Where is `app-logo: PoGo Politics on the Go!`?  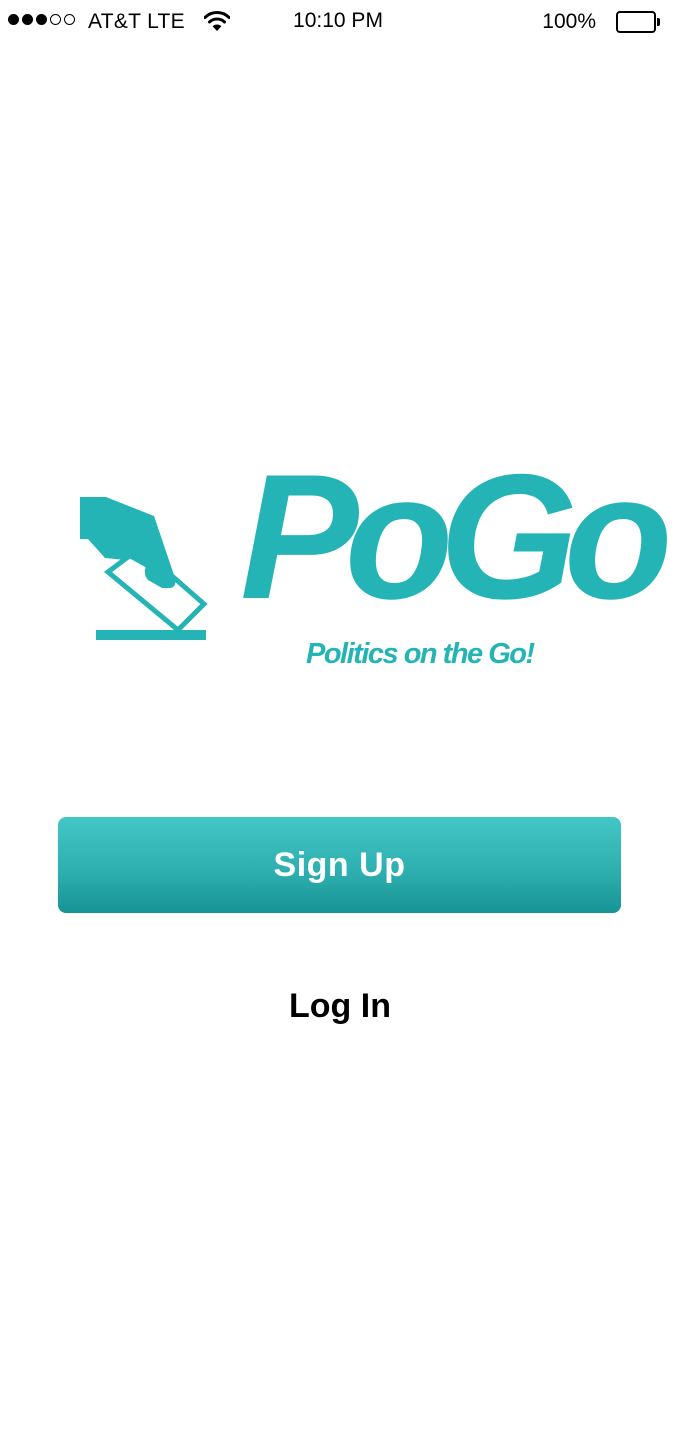 app-logo: PoGo Politics on the Go! is located at coordinates (375, 564).